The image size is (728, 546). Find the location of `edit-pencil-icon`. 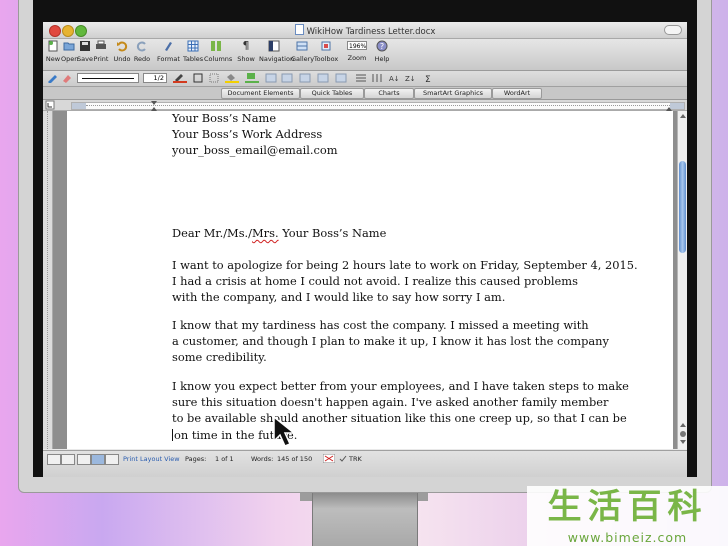

edit-pencil-icon is located at coordinates (53, 78).